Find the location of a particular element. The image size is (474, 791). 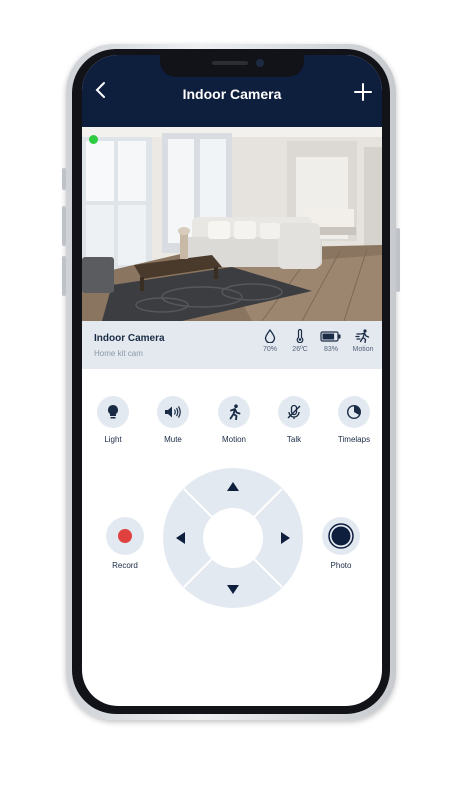

humidity-drop-icon is located at coordinates (270, 336).